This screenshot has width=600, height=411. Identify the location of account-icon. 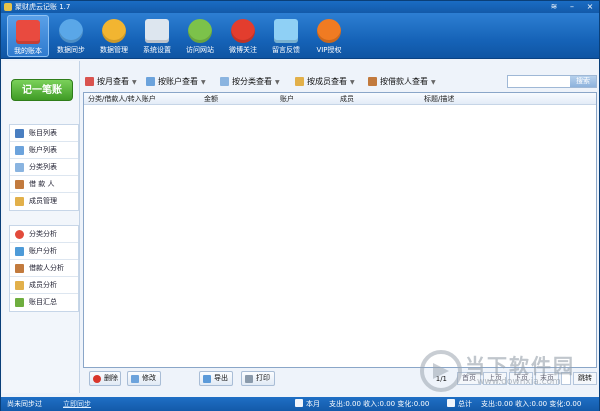
(19, 150).